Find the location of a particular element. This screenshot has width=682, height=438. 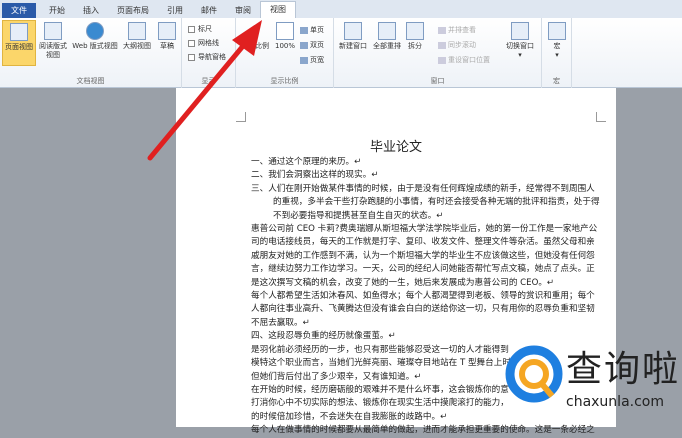

switch-window-icon is located at coordinates (520, 31).